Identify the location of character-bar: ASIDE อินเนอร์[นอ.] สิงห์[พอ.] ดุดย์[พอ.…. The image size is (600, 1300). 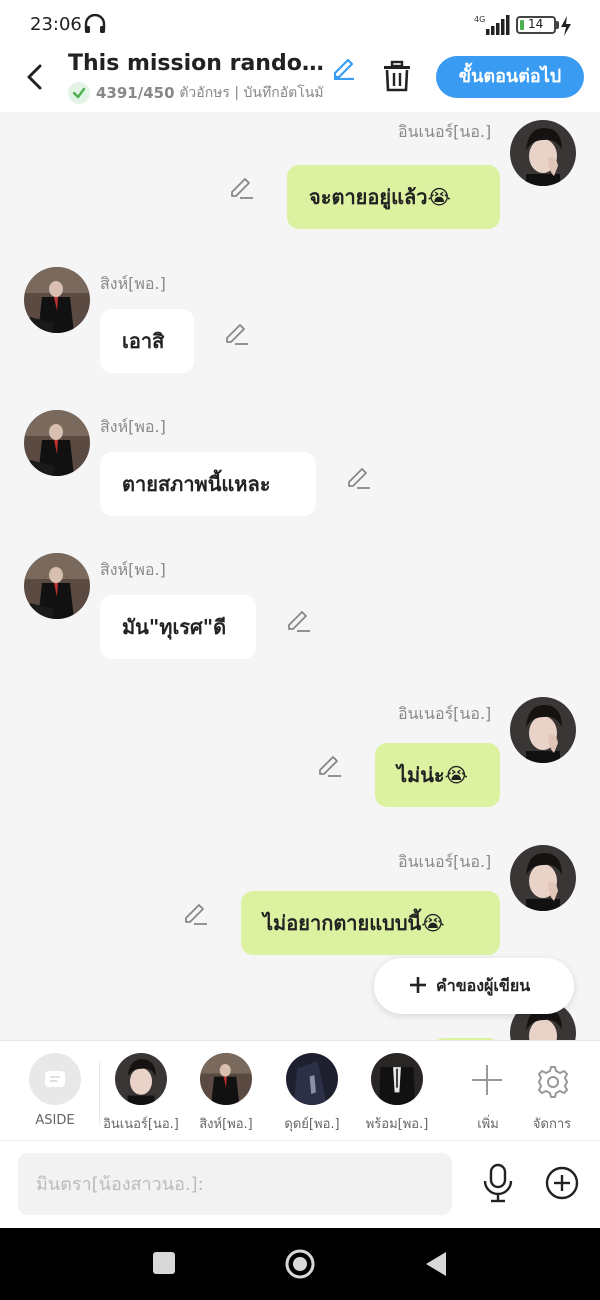
(300, 1090).